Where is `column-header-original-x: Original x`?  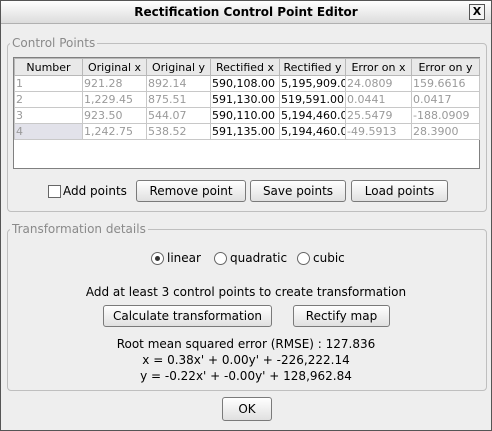 column-header-original-x: Original x is located at coordinates (114, 67).